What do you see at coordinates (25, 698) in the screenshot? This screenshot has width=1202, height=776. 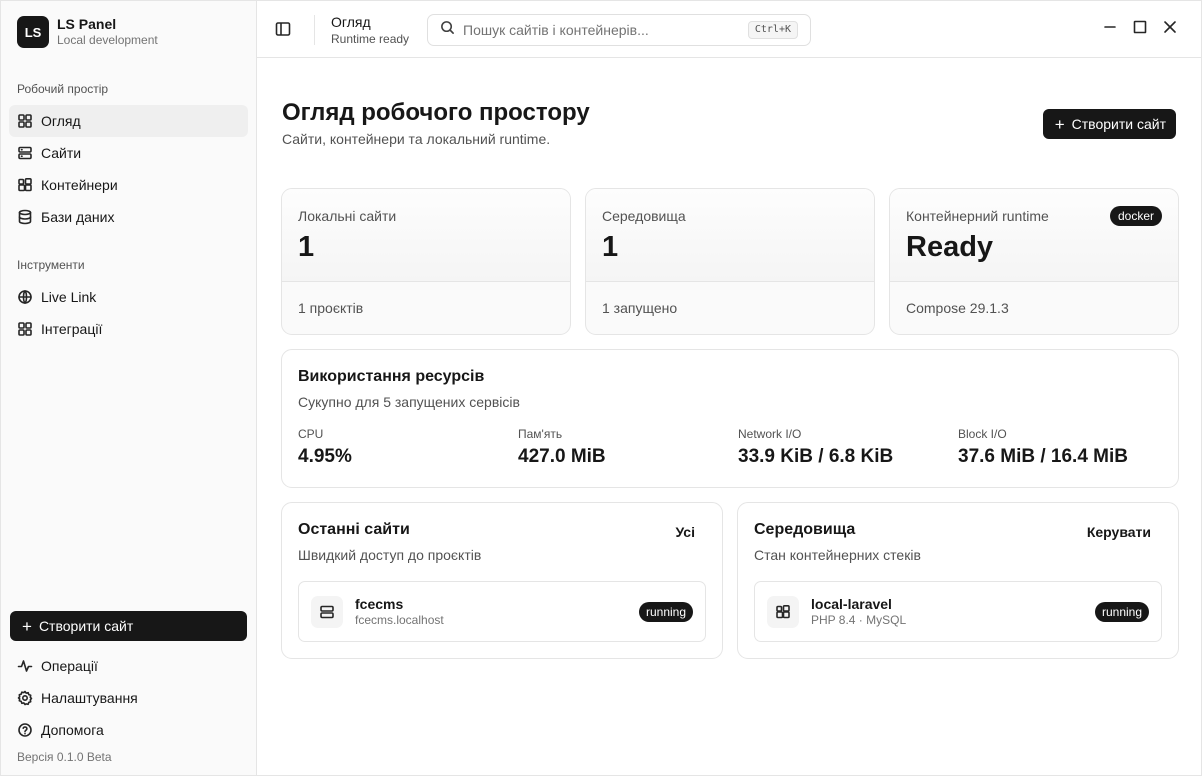 I see `gear-icon` at bounding box center [25, 698].